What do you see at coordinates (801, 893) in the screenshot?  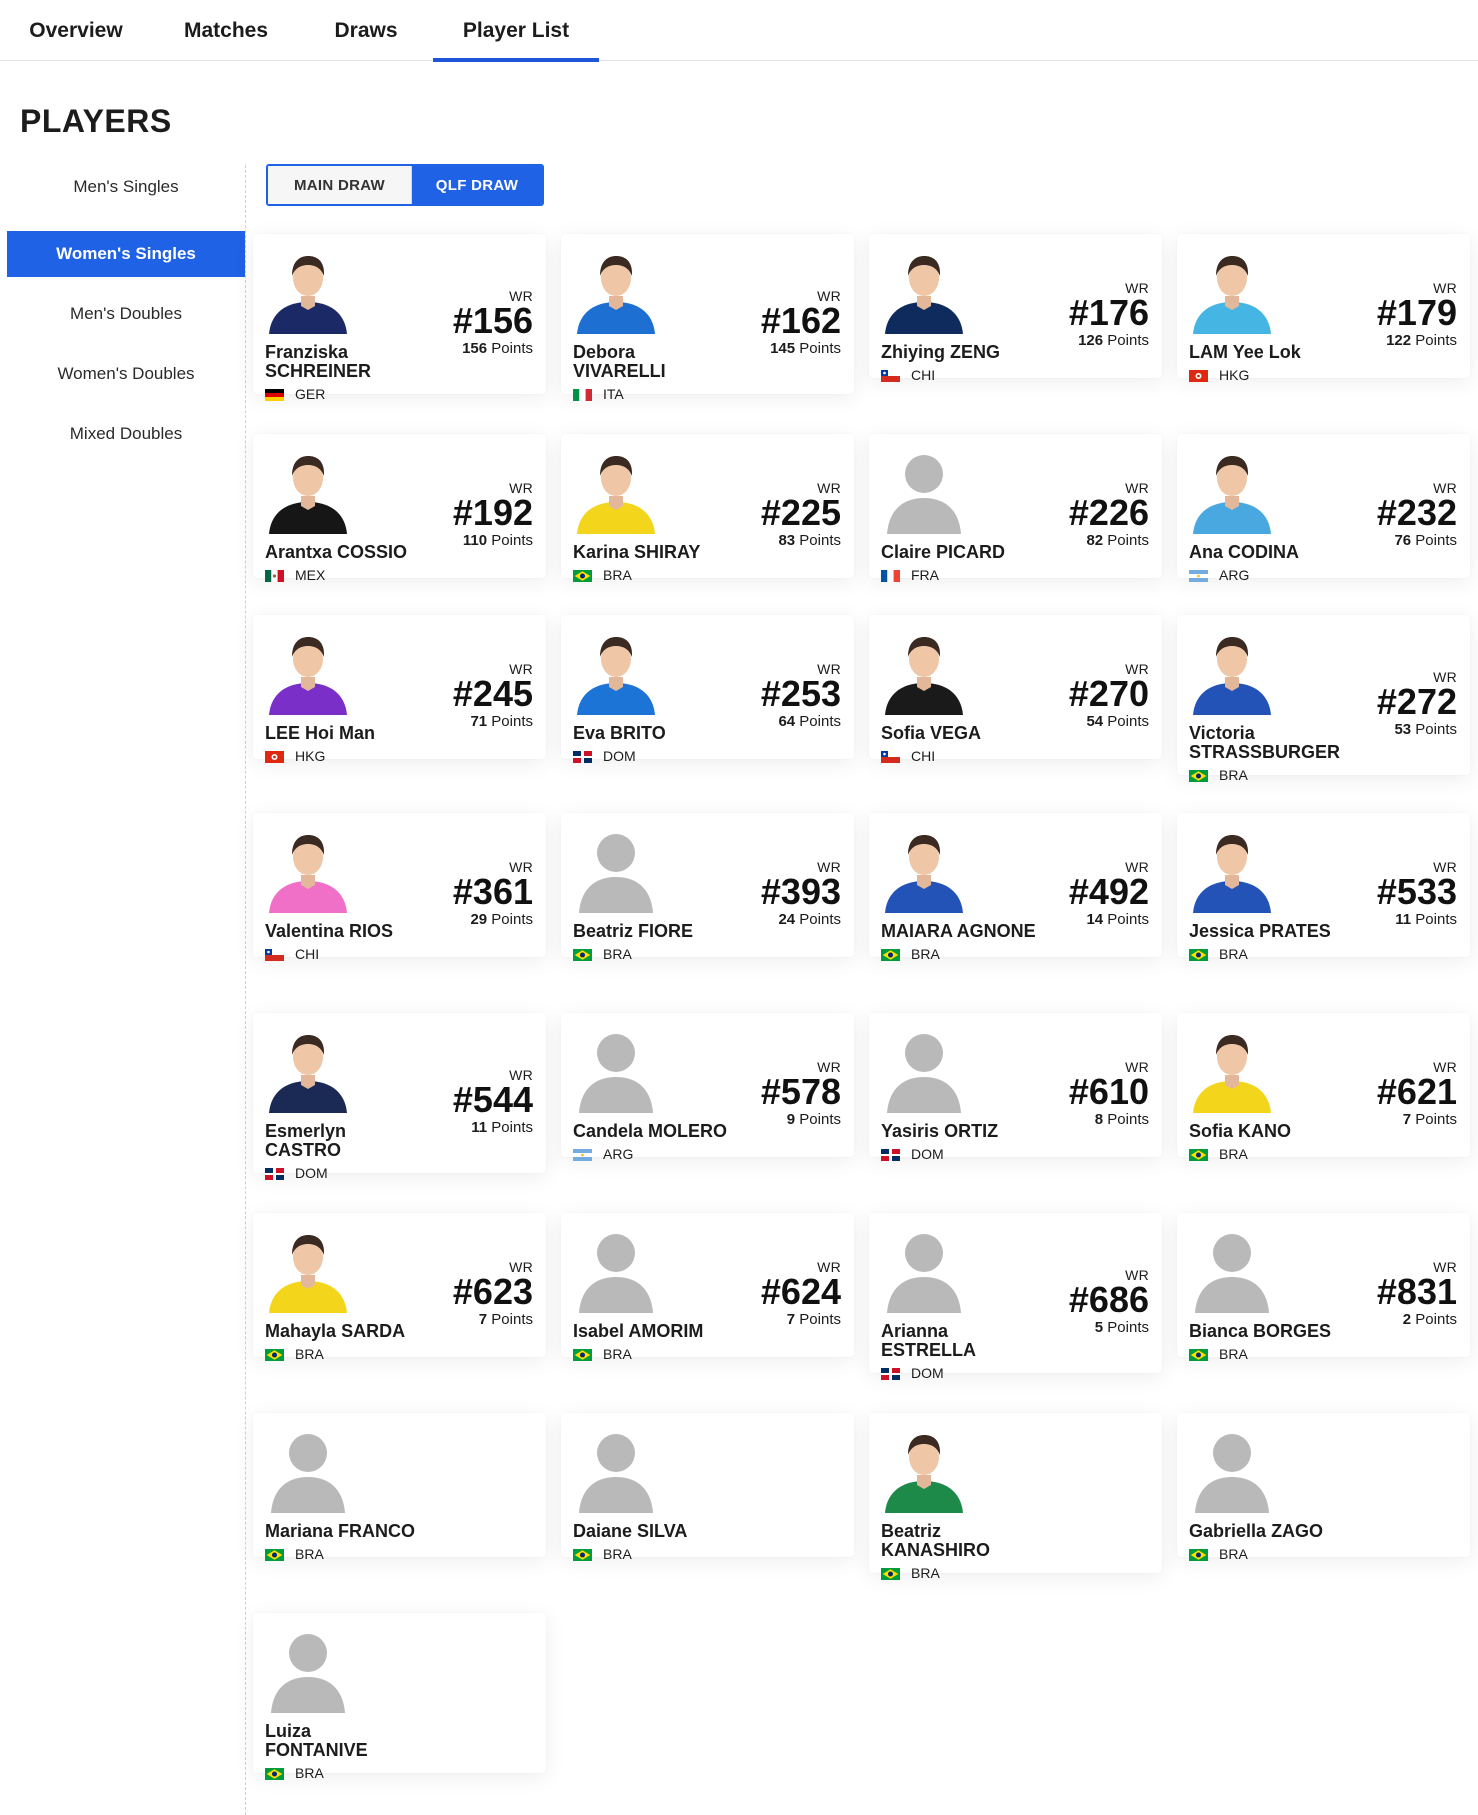 I see `world-ranking: WR #393 24 Points` at bounding box center [801, 893].